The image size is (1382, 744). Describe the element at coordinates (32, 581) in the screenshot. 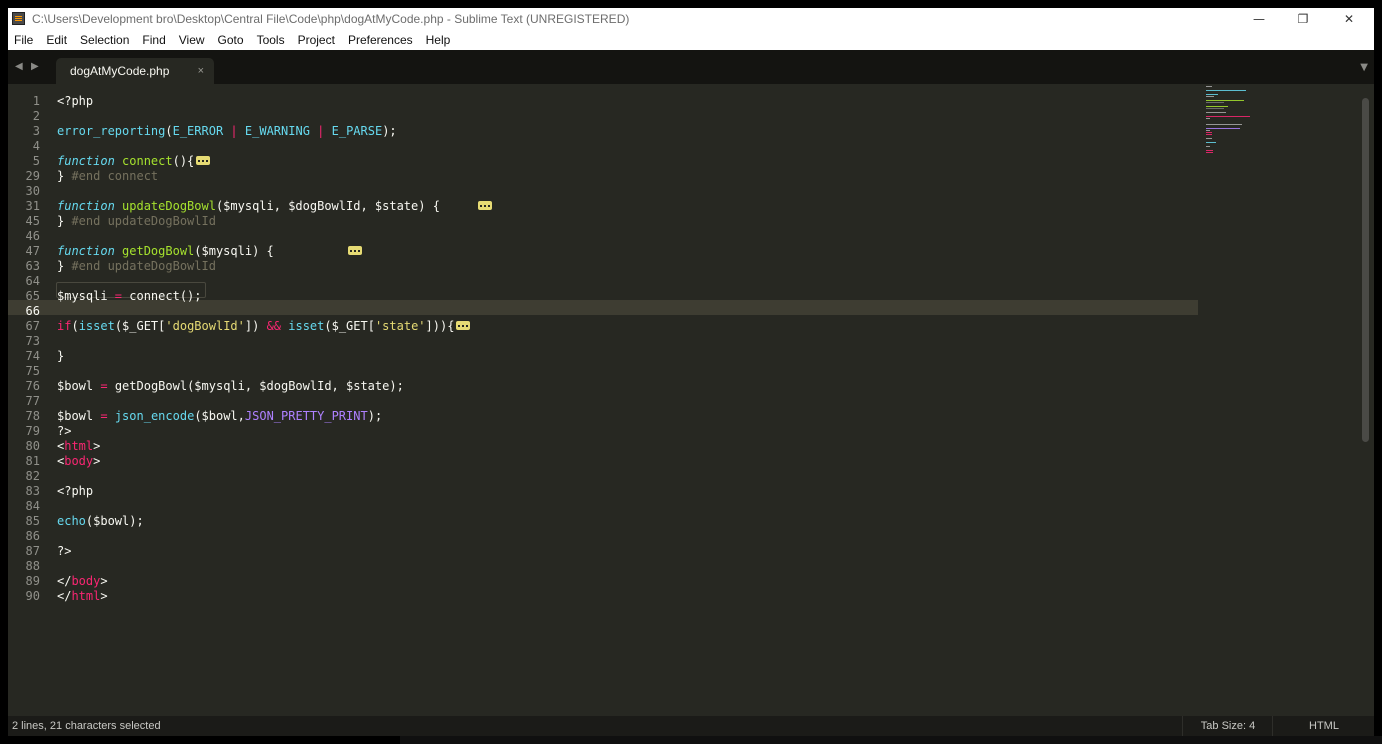

I see `line-number: 89` at that location.